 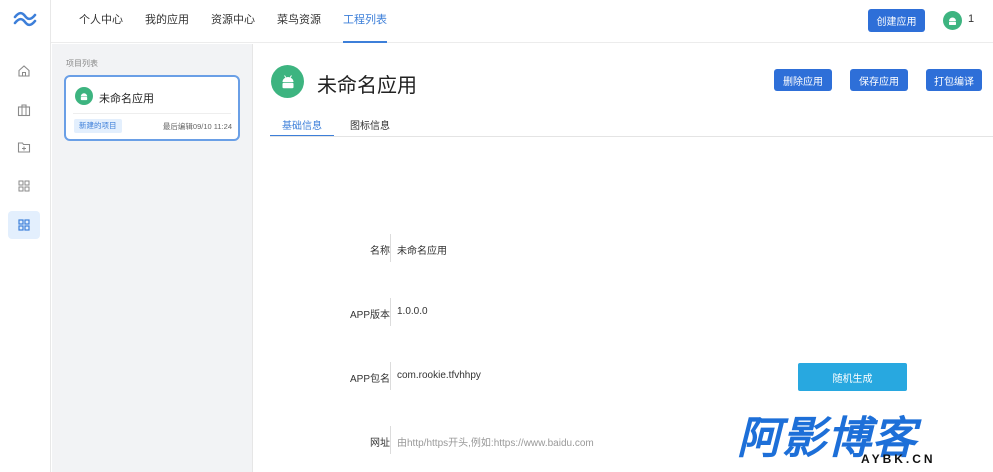 I want to click on version-field: 1.0.0.0, so click(x=412, y=311).